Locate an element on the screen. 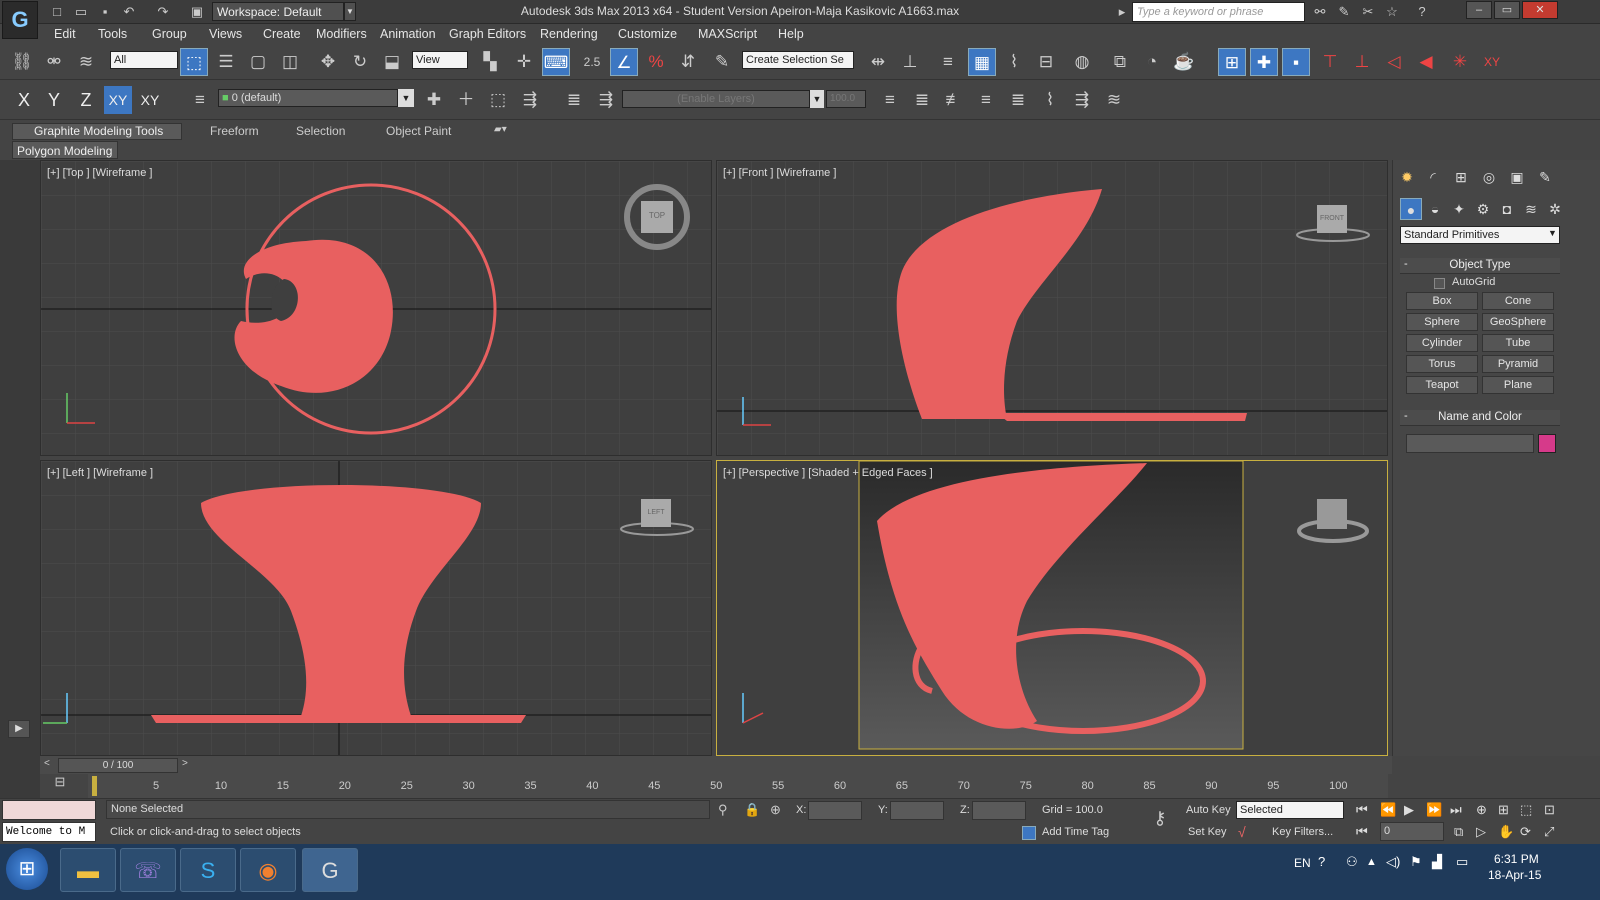 This screenshot has height=900, width=1600. x-coord-input is located at coordinates (835, 810).